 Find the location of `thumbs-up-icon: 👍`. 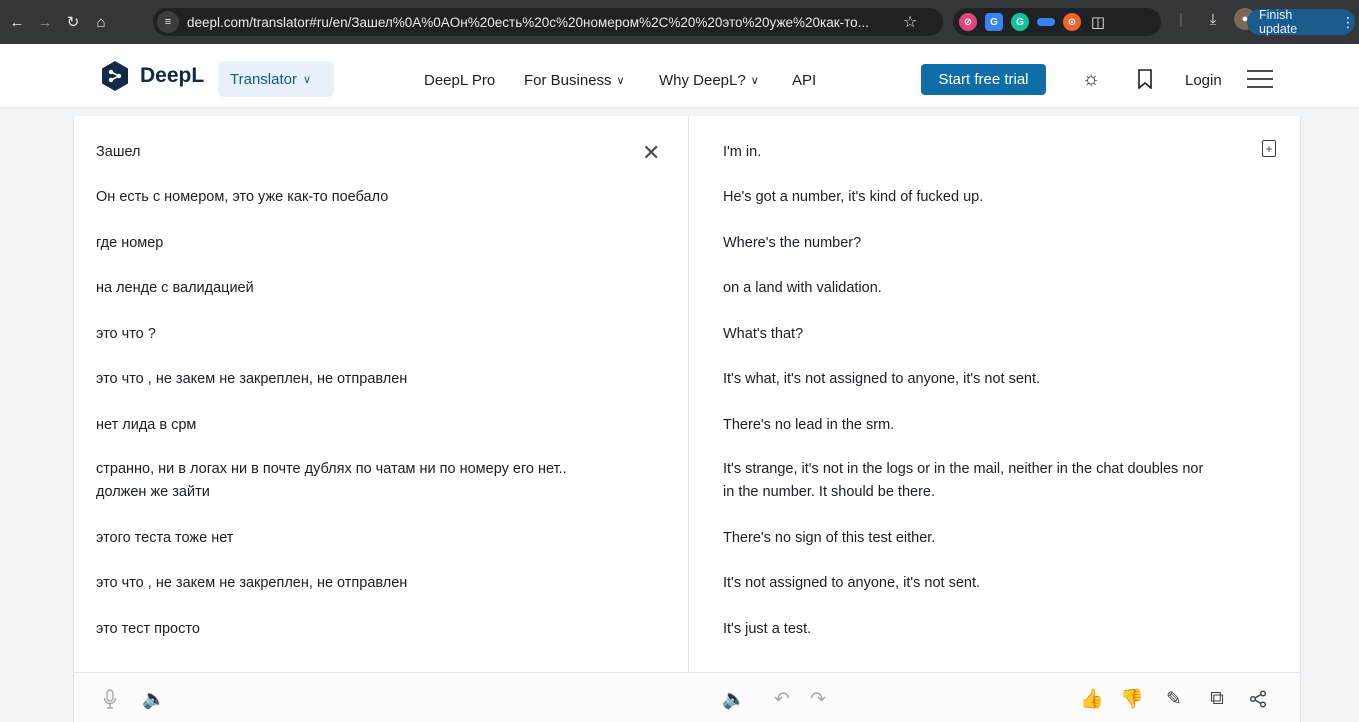

thumbs-up-icon: 👍 is located at coordinates (1092, 699).